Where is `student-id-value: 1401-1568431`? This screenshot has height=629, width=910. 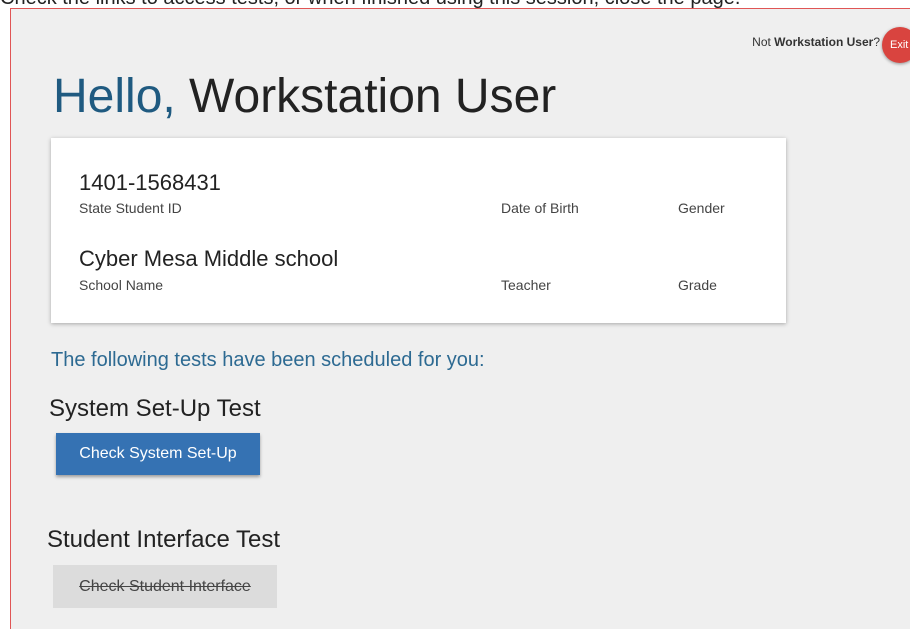
student-id-value: 1401-1568431 is located at coordinates (150, 182).